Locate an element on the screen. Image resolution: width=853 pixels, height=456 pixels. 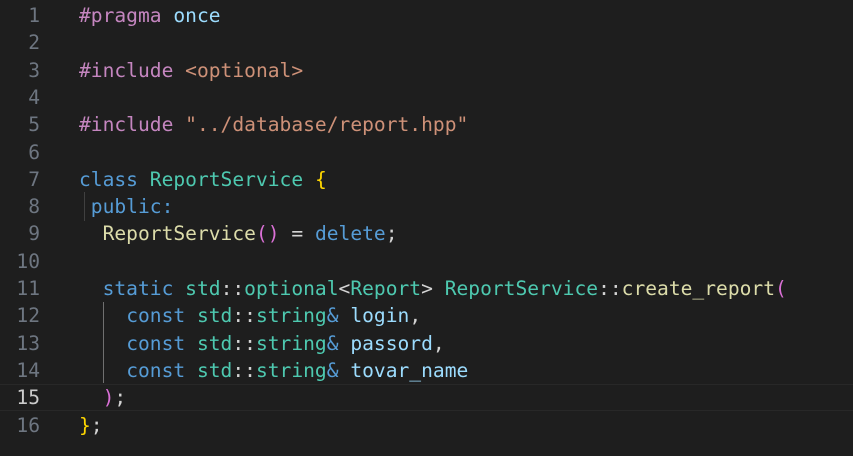
code-text: public: is located at coordinates (126, 206).